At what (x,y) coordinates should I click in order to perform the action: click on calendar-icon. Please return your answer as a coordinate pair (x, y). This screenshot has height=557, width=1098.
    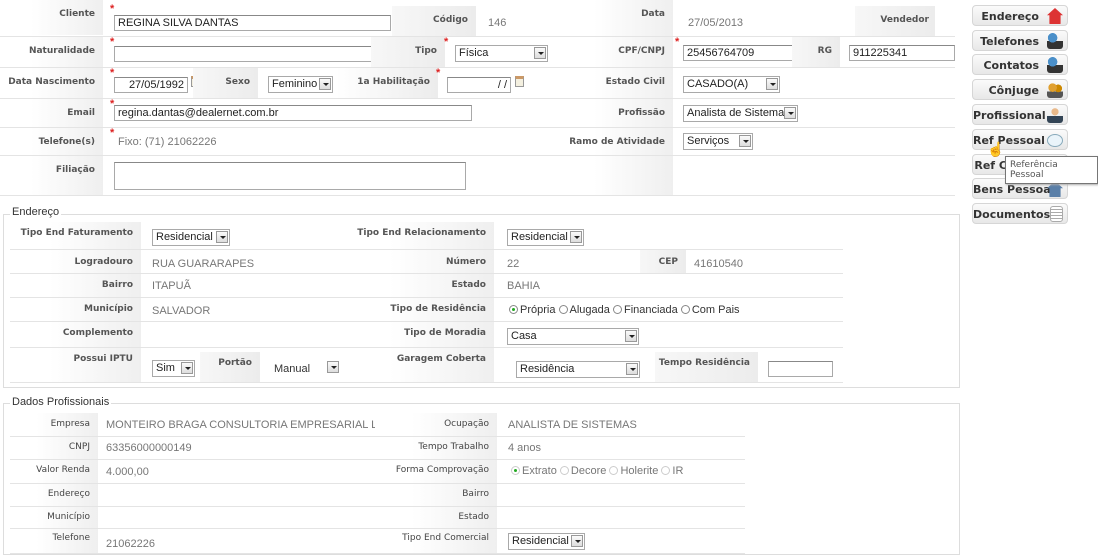
    Looking at the image, I should click on (519, 81).